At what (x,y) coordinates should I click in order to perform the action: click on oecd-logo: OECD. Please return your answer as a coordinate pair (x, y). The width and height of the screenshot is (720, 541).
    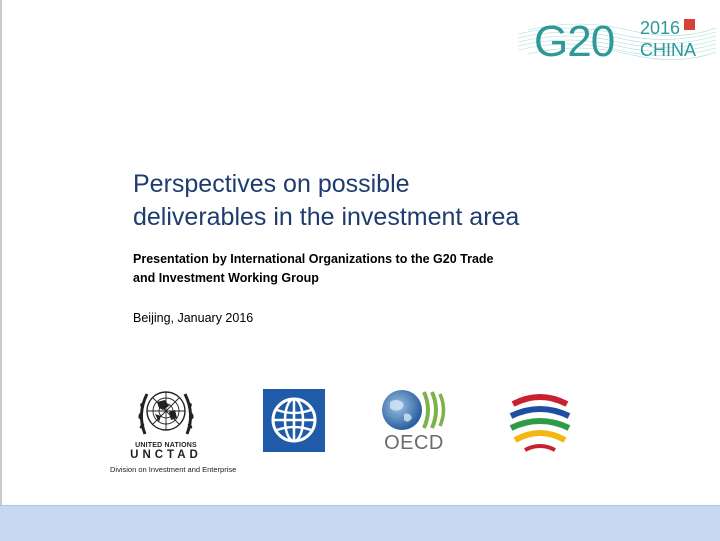
    Looking at the image, I should click on (414, 422).